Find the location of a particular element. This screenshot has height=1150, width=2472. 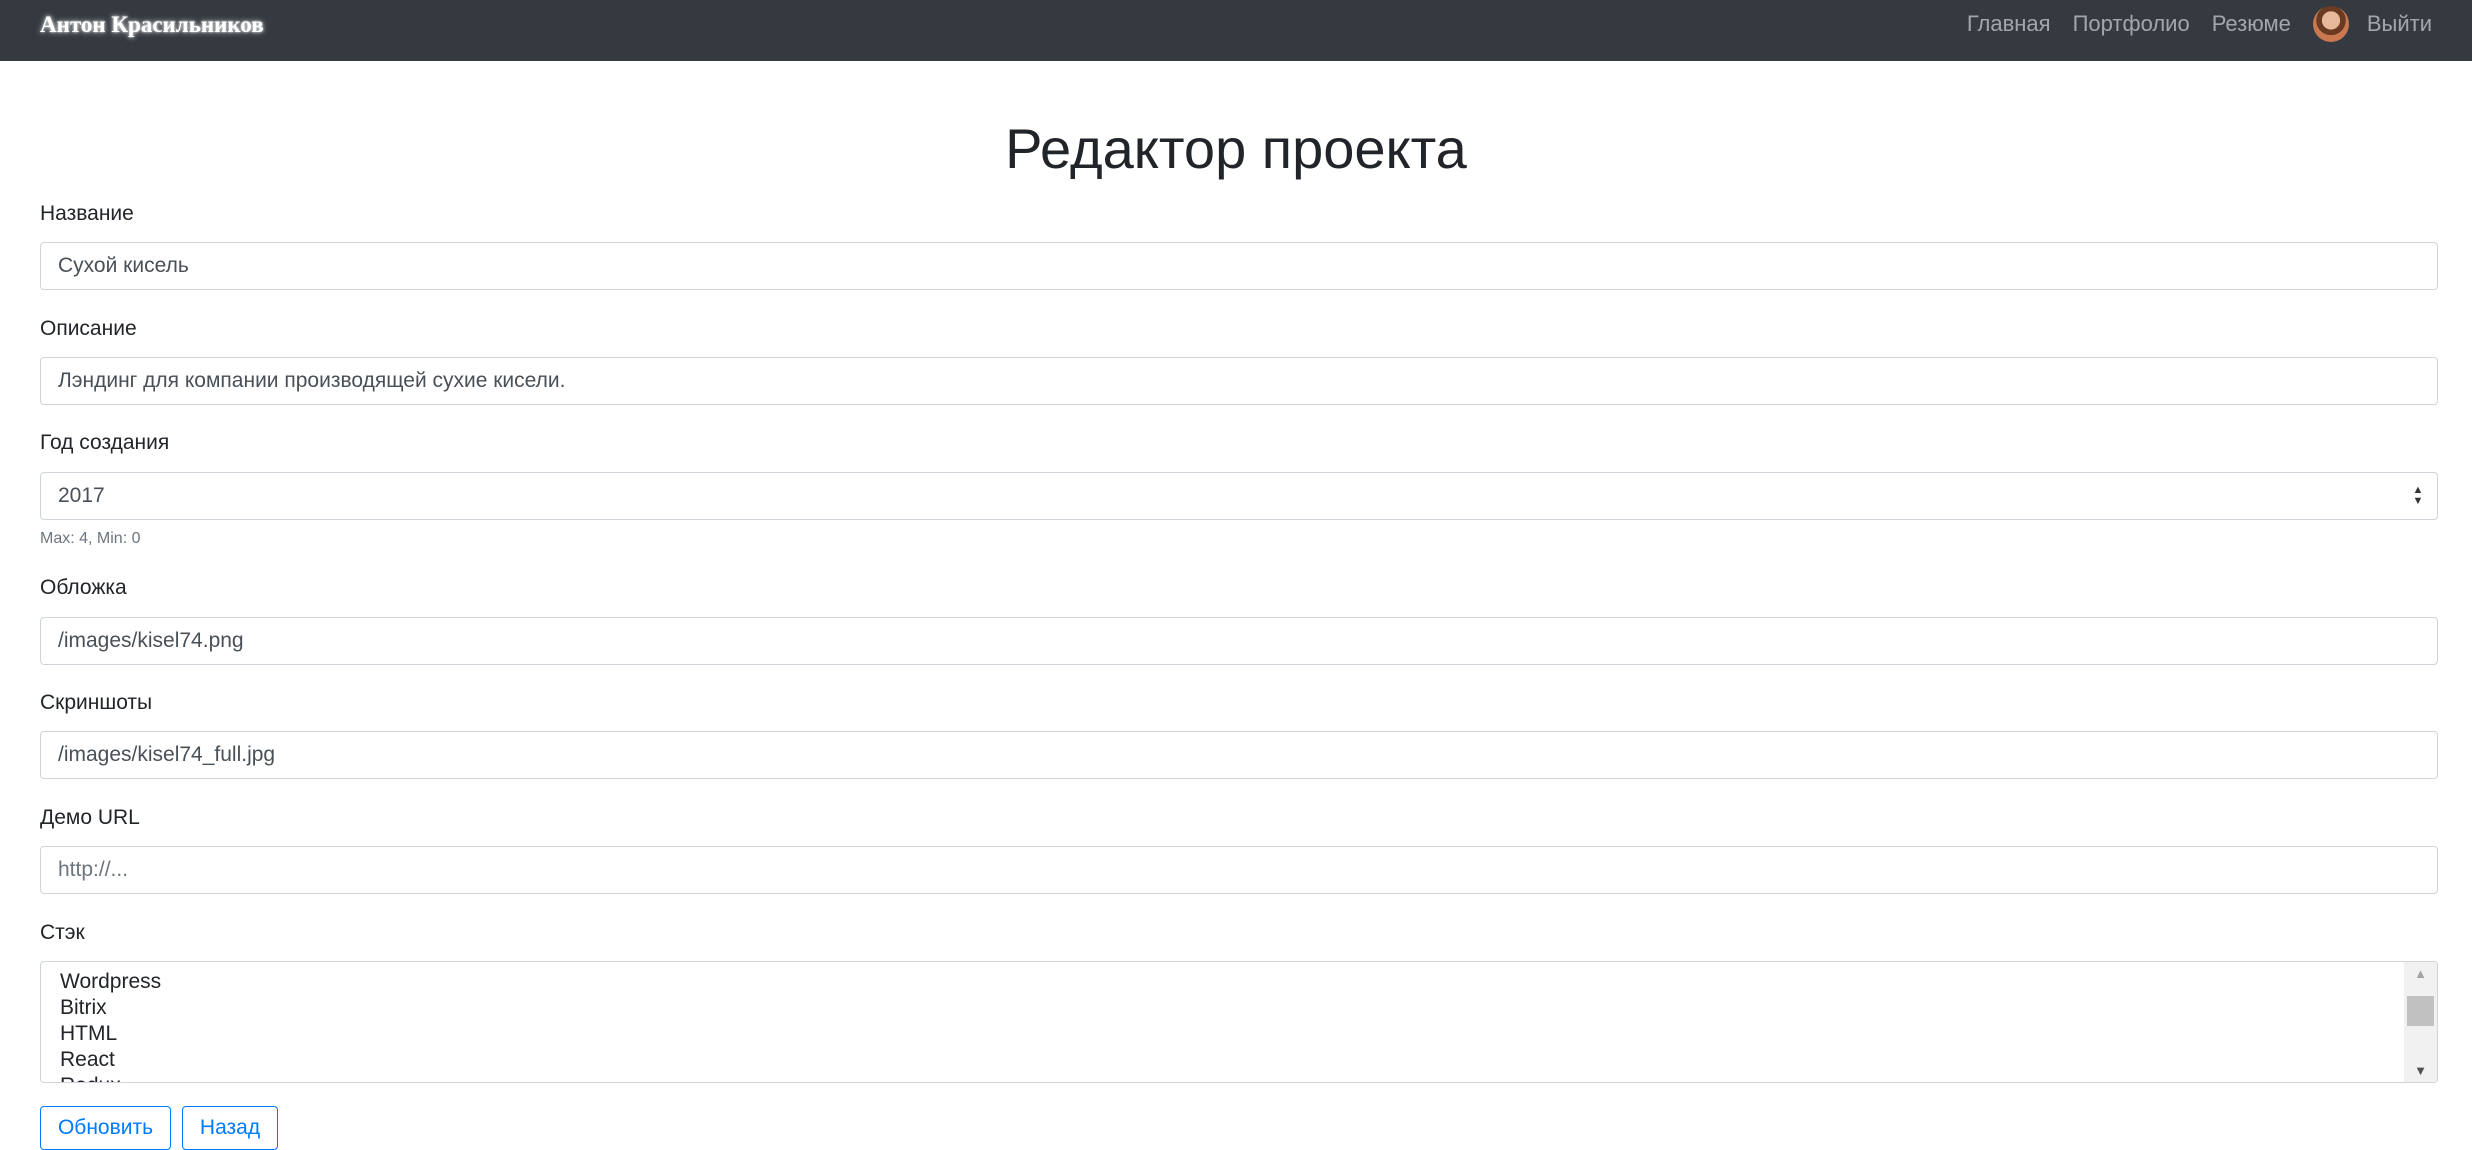

year-input: 2017 ▲ ▼ is located at coordinates (1239, 496).